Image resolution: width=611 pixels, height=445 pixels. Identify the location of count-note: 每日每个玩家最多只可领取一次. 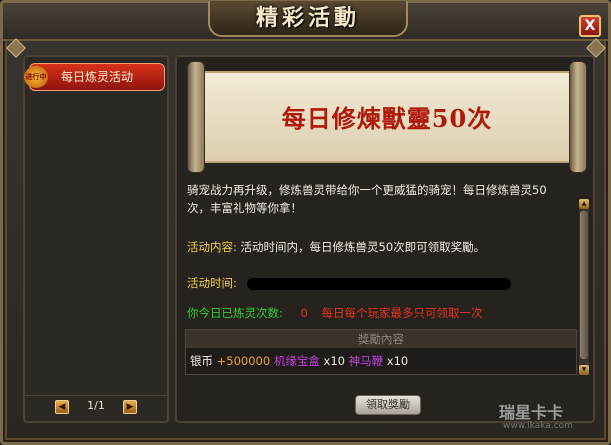
(402, 313).